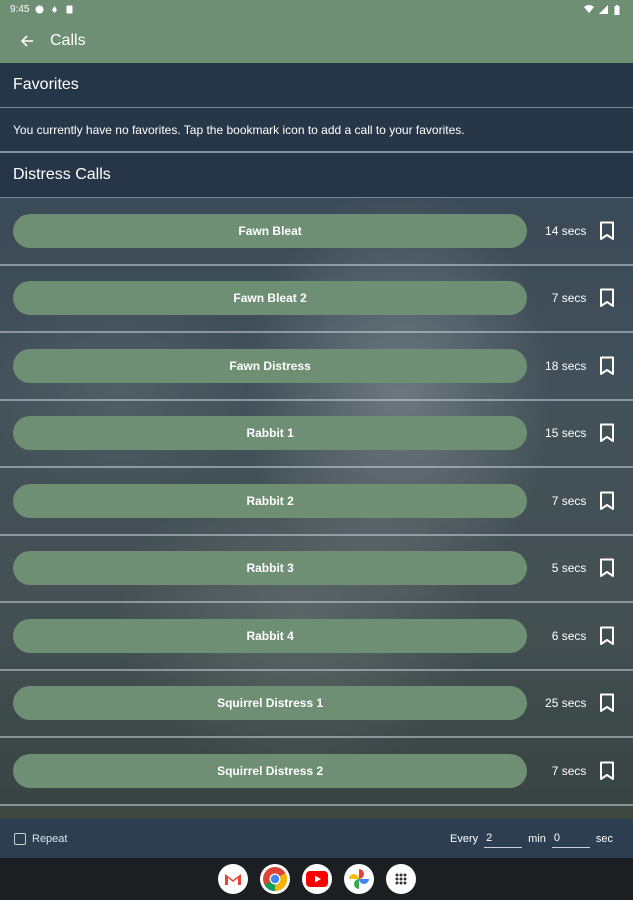  What do you see at coordinates (603, 9) in the screenshot?
I see `signal-icon` at bounding box center [603, 9].